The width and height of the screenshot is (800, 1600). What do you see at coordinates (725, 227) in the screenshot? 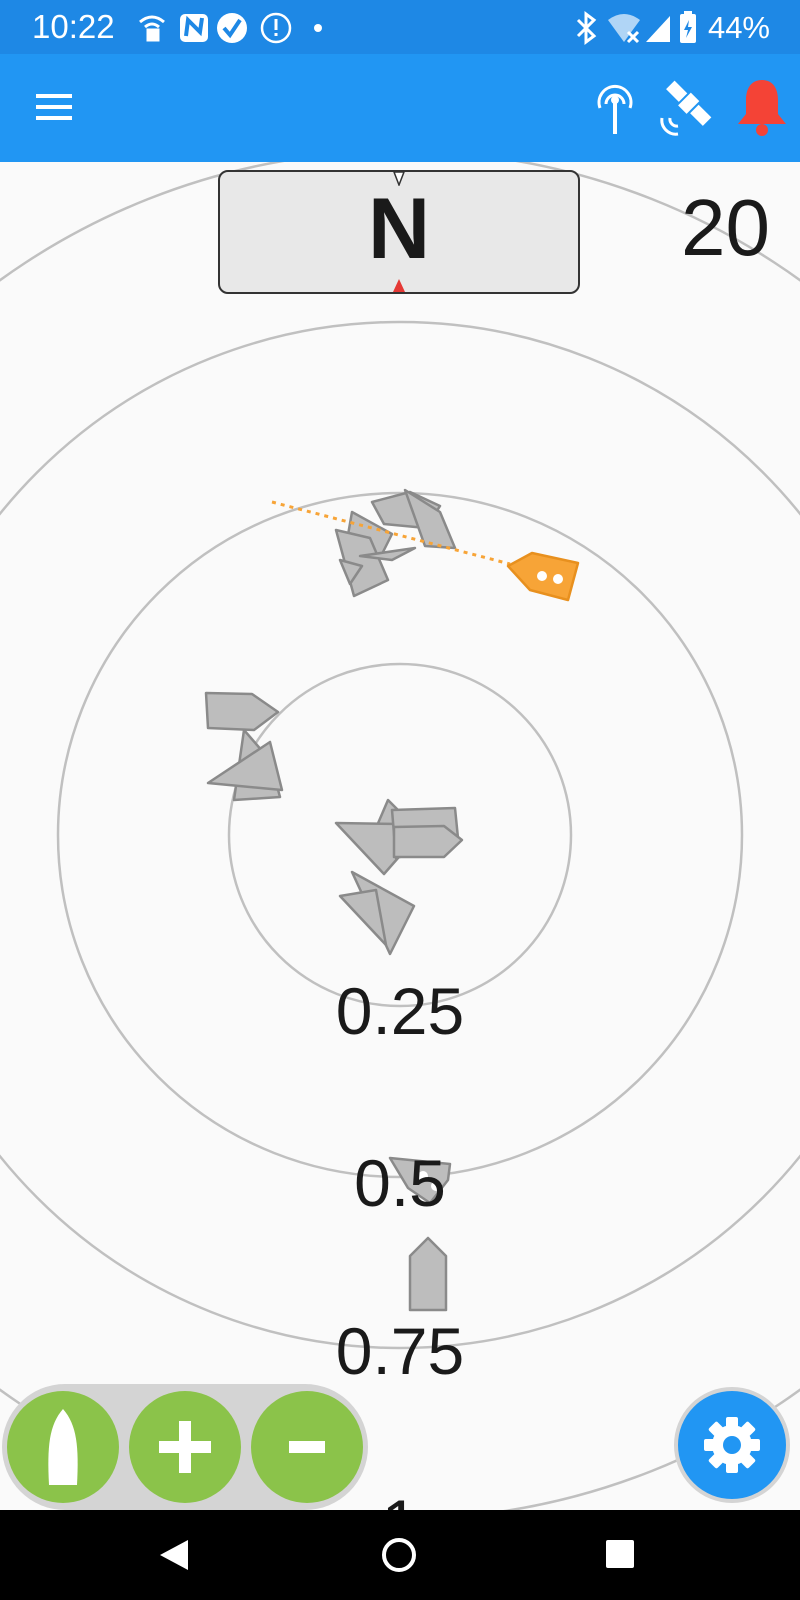
I see `range-value: 20` at bounding box center [725, 227].